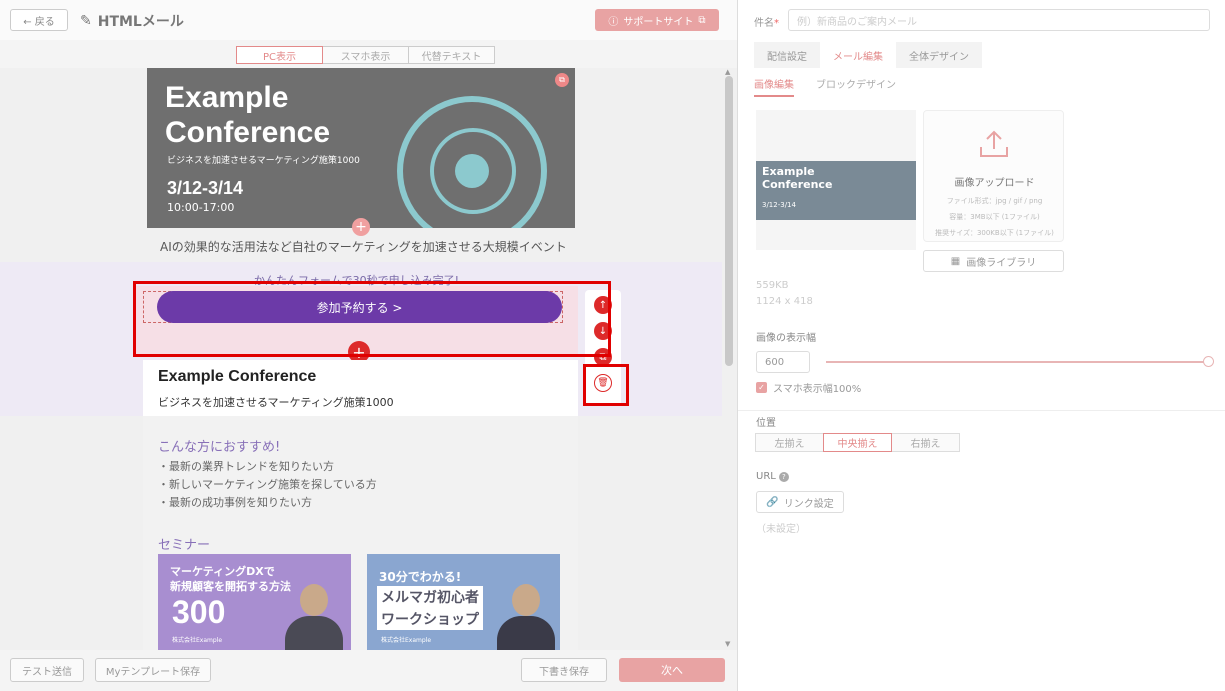 The image size is (1225, 691). Describe the element at coordinates (783, 362) in the screenshot. I see `display-width-input: 600` at that location.